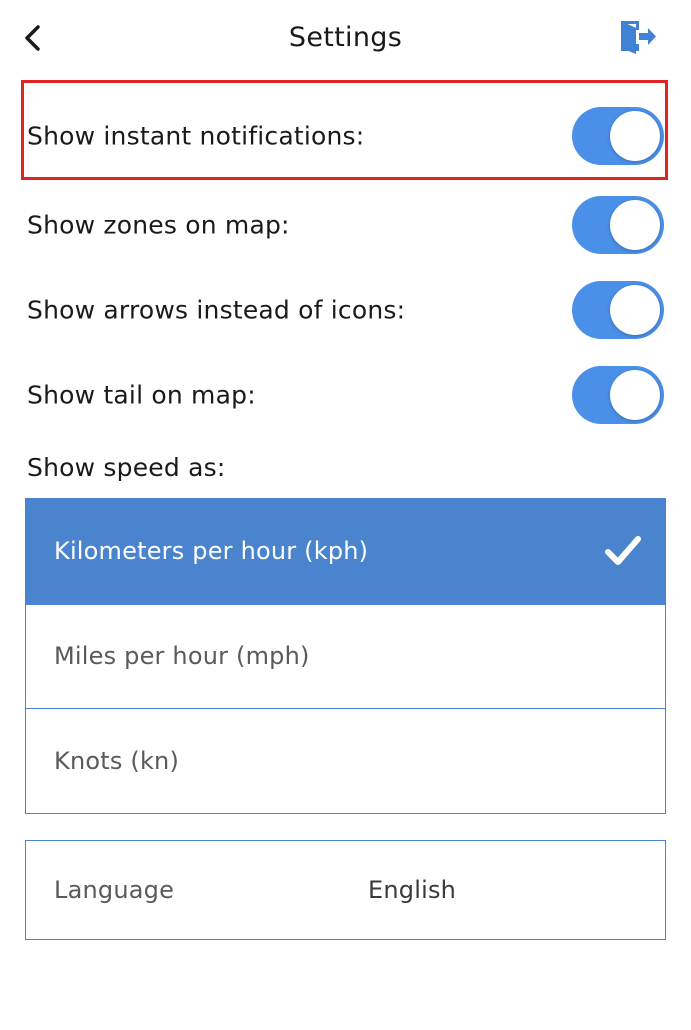  What do you see at coordinates (196, 136) in the screenshot?
I see `toggle-label: Show instant notifications:` at bounding box center [196, 136].